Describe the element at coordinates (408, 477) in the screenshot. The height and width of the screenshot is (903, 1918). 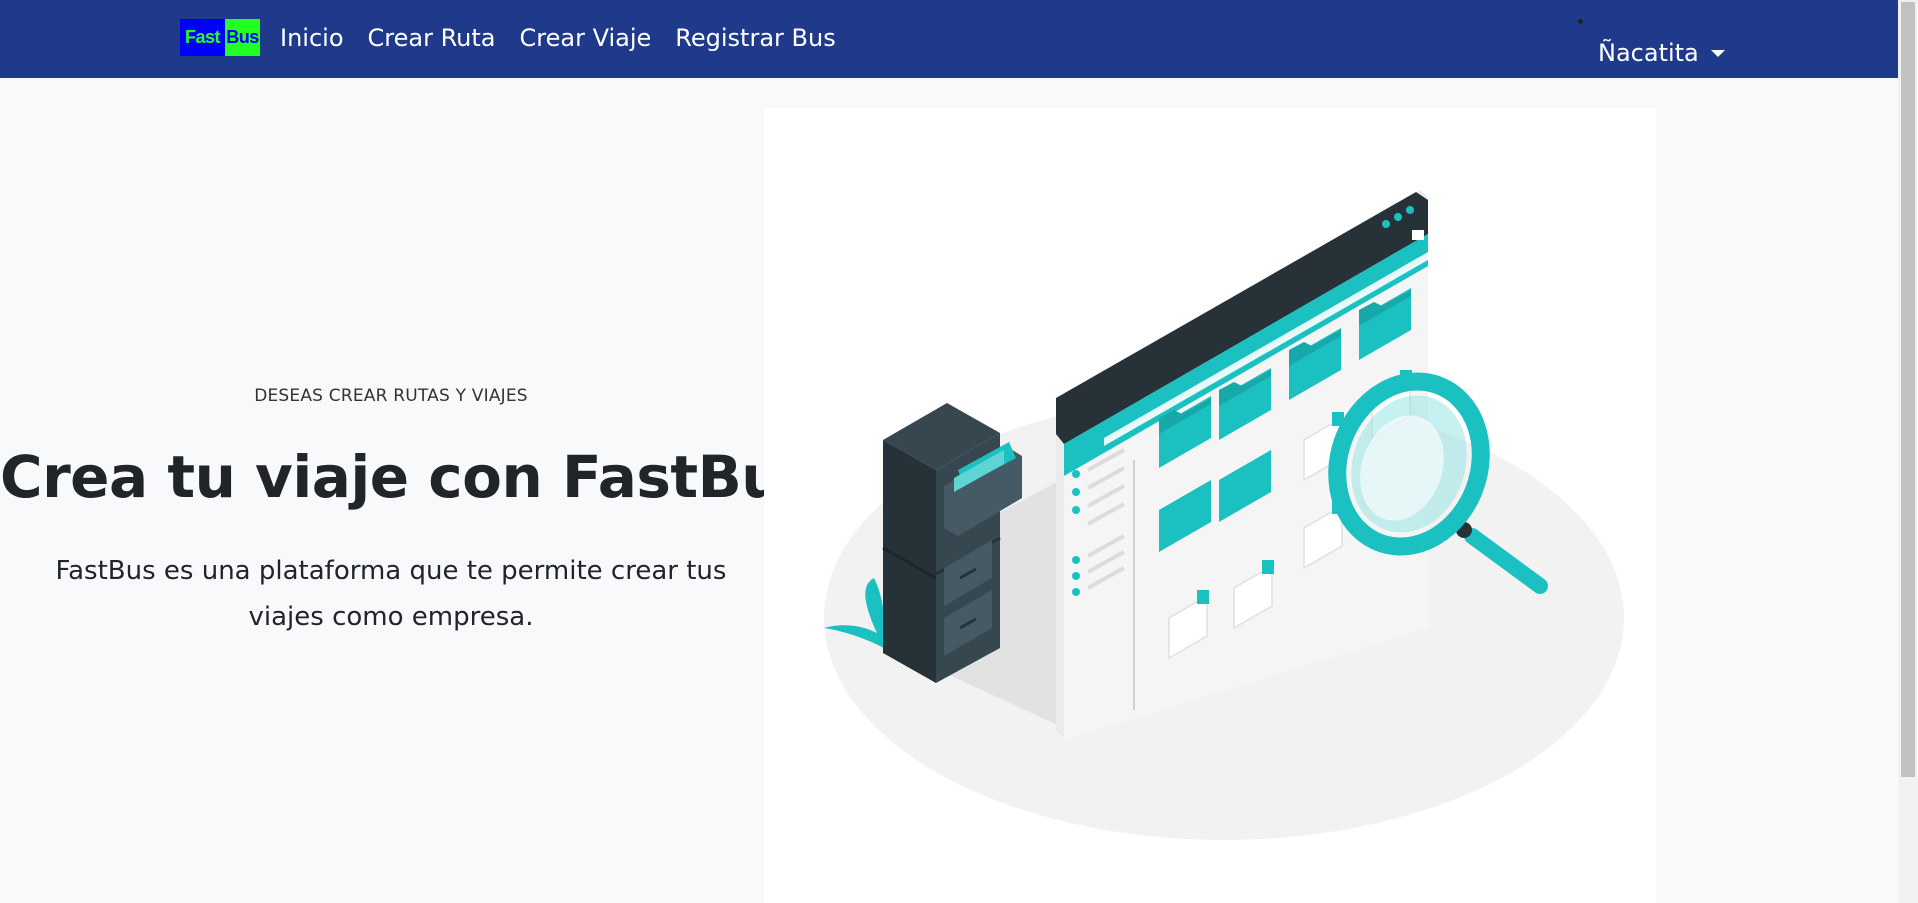
I see `hero-headline: Crea tu viaje con FastBus` at that location.